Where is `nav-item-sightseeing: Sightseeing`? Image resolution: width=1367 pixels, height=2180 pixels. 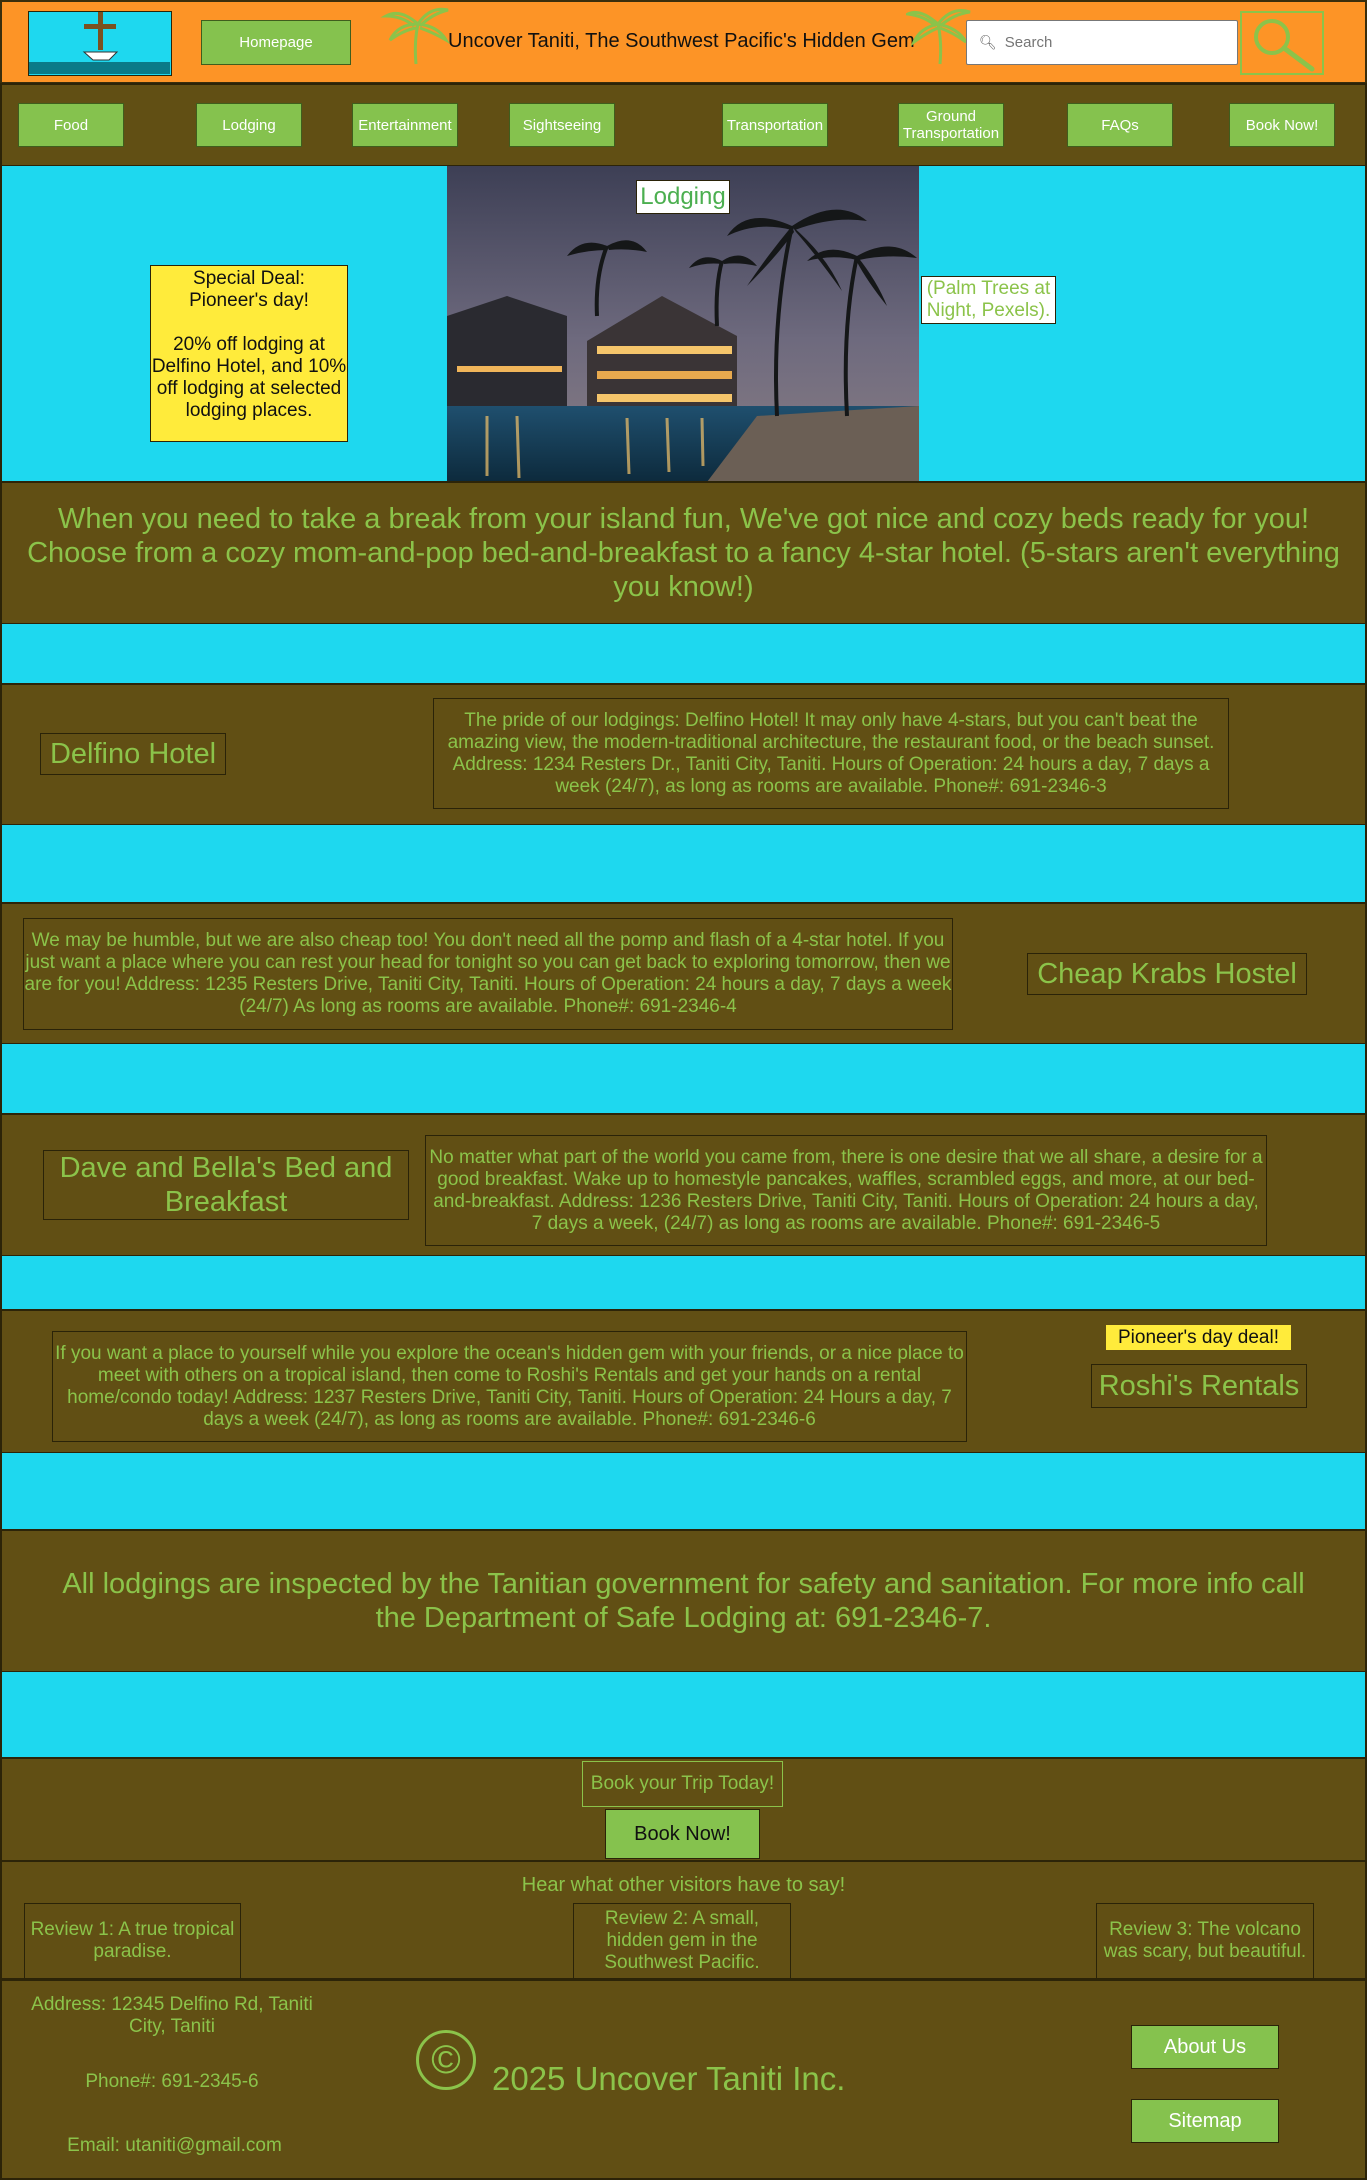 nav-item-sightseeing: Sightseeing is located at coordinates (562, 125).